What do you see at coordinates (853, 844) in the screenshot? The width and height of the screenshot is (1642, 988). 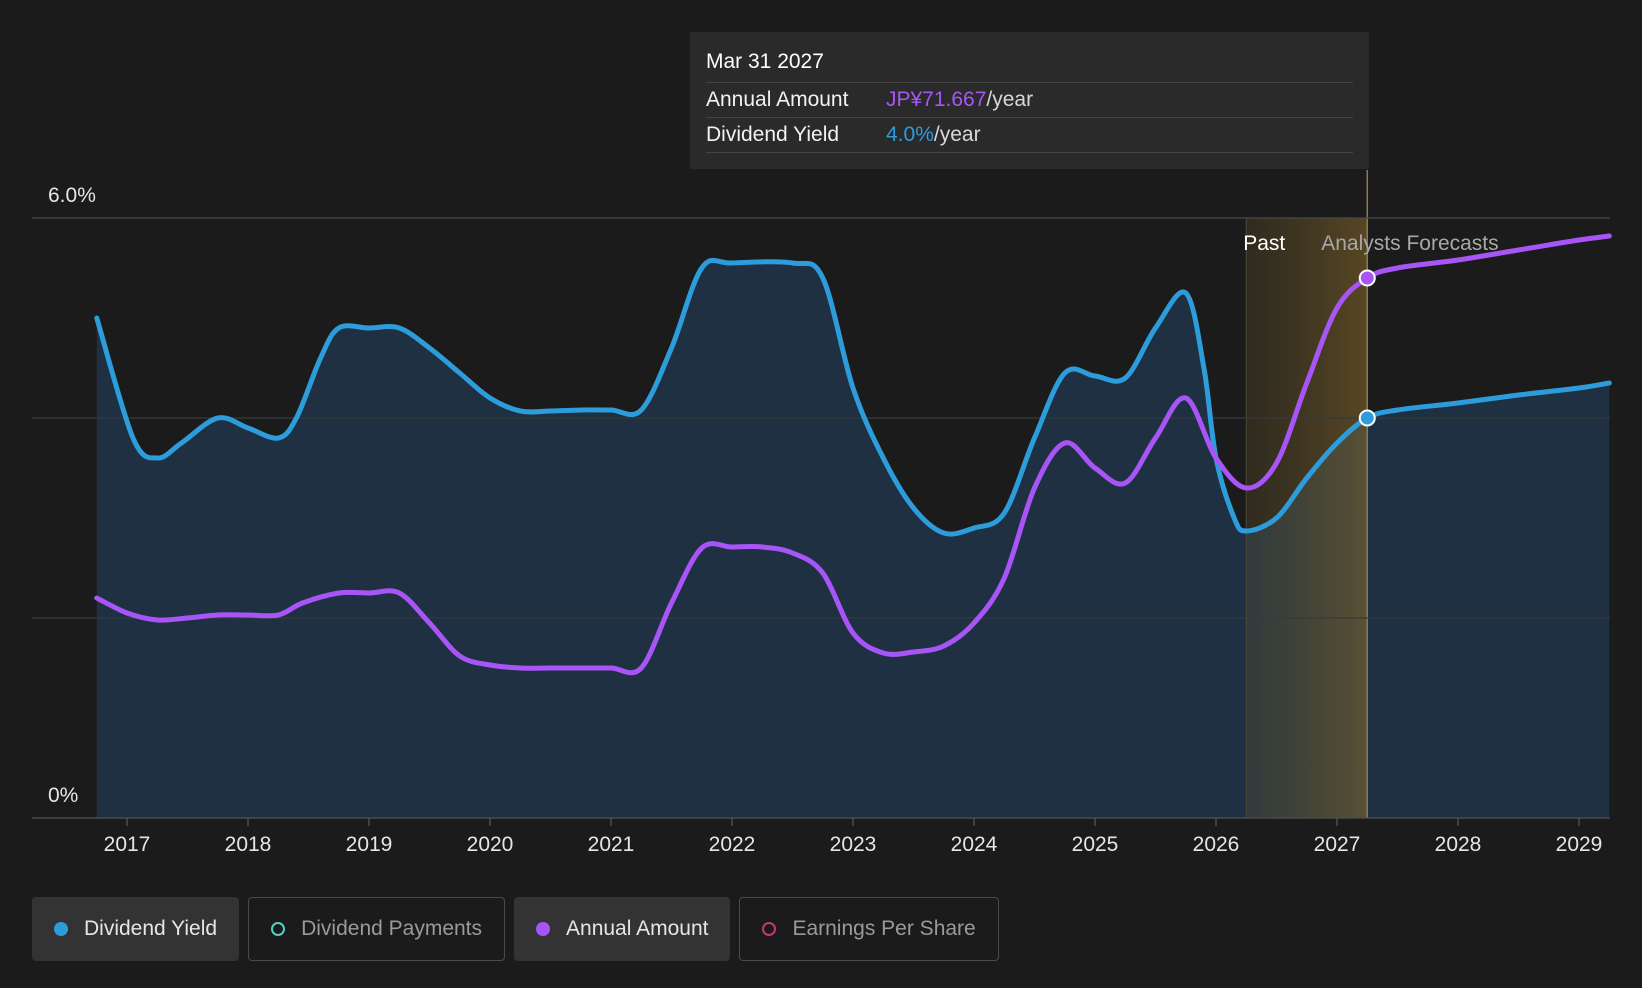 I see `x-tick-label: 2023` at bounding box center [853, 844].